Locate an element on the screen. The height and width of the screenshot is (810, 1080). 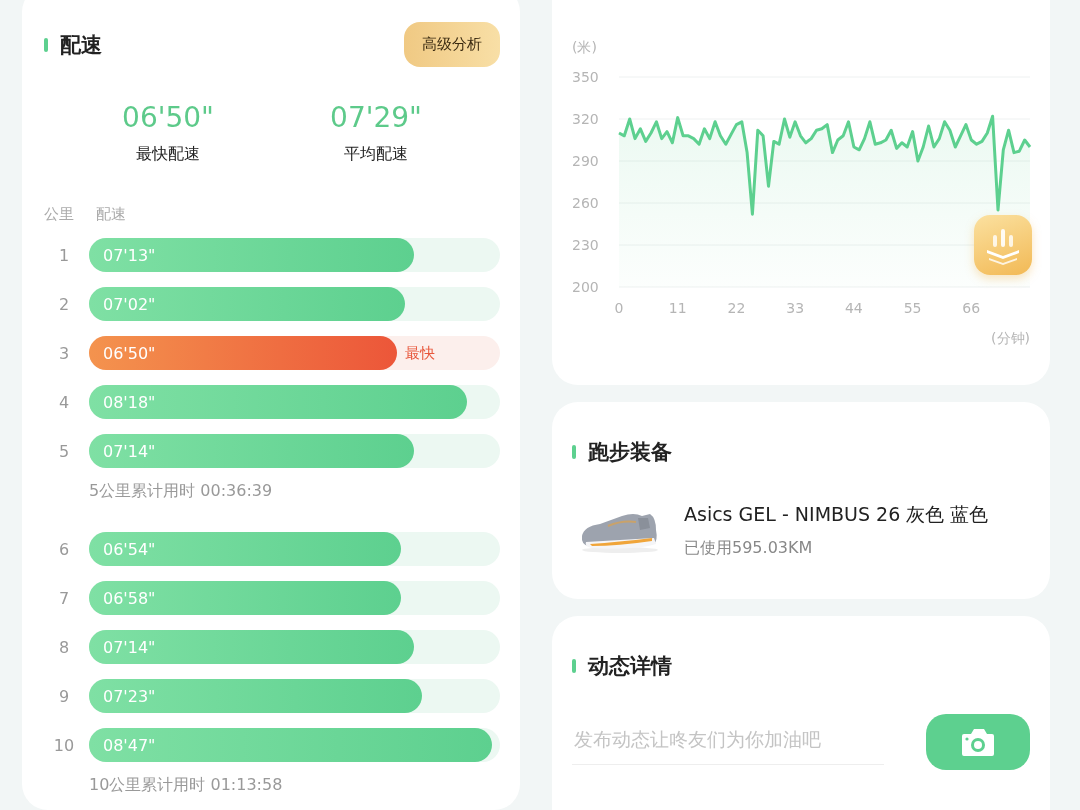
x-tick-label: 66 is located at coordinates (971, 308).